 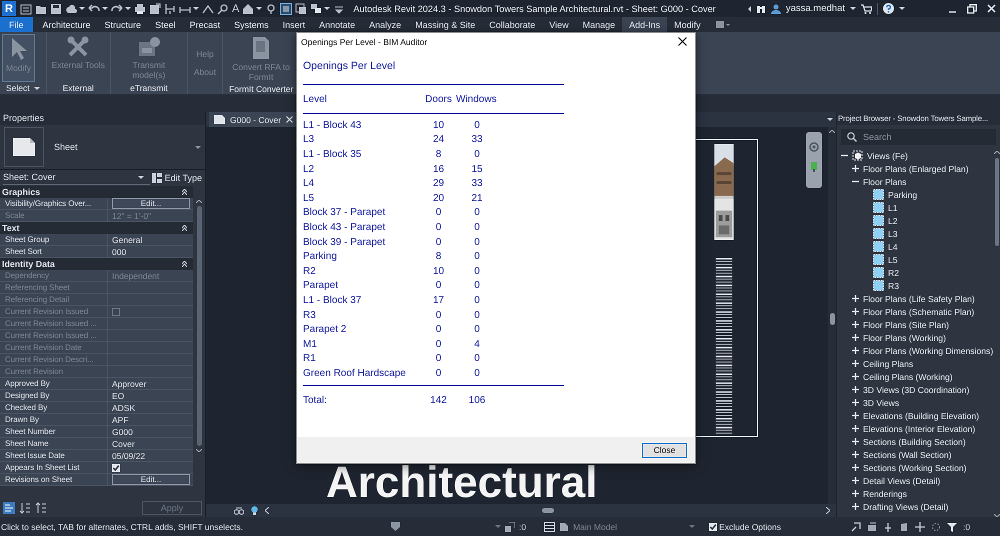 I want to click on property-value: ADSK, so click(x=124, y=407).